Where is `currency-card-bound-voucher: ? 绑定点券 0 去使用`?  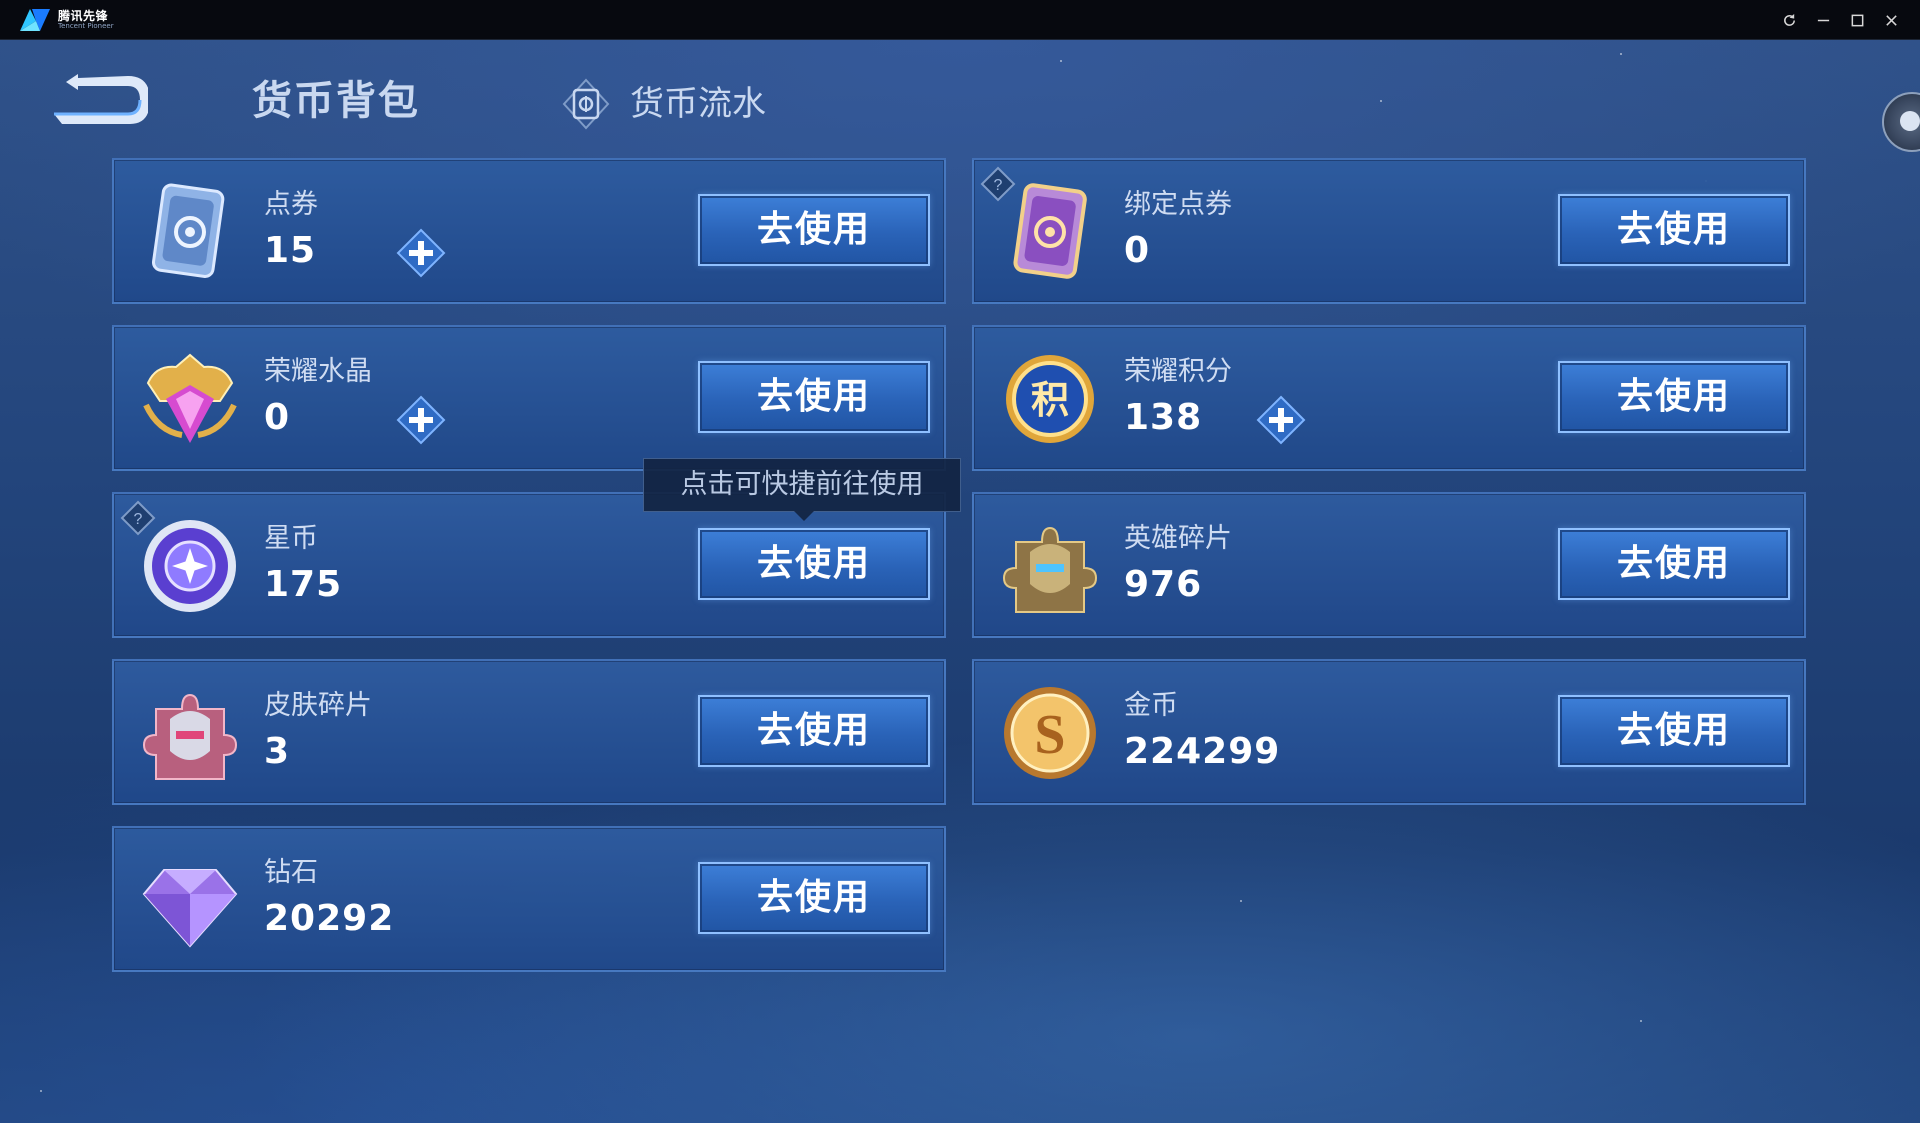 currency-card-bound-voucher: ? 绑定点券 0 去使用 is located at coordinates (1389, 231).